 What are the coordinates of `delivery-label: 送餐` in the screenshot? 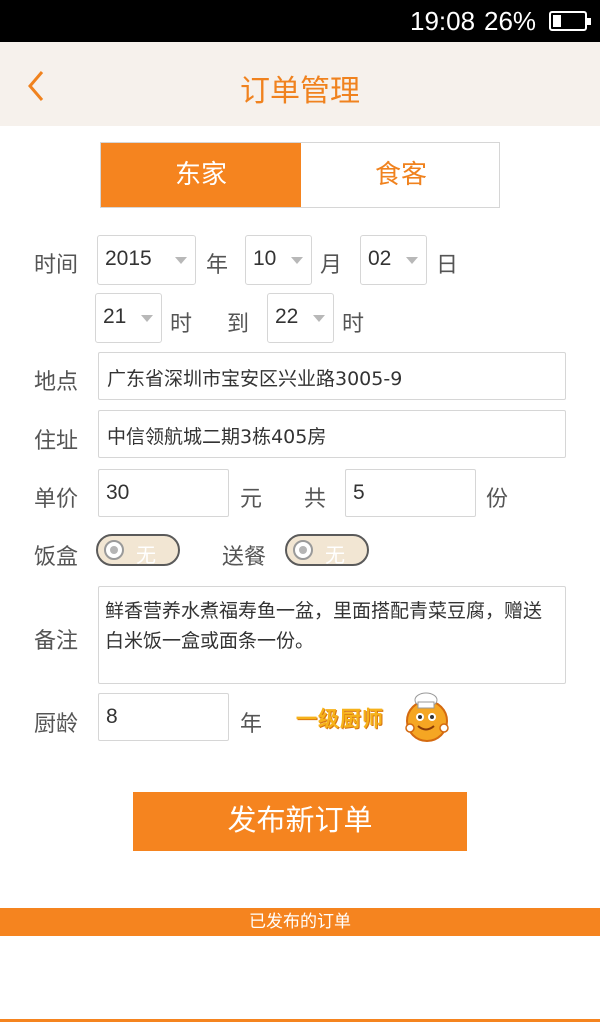 It's located at (244, 557).